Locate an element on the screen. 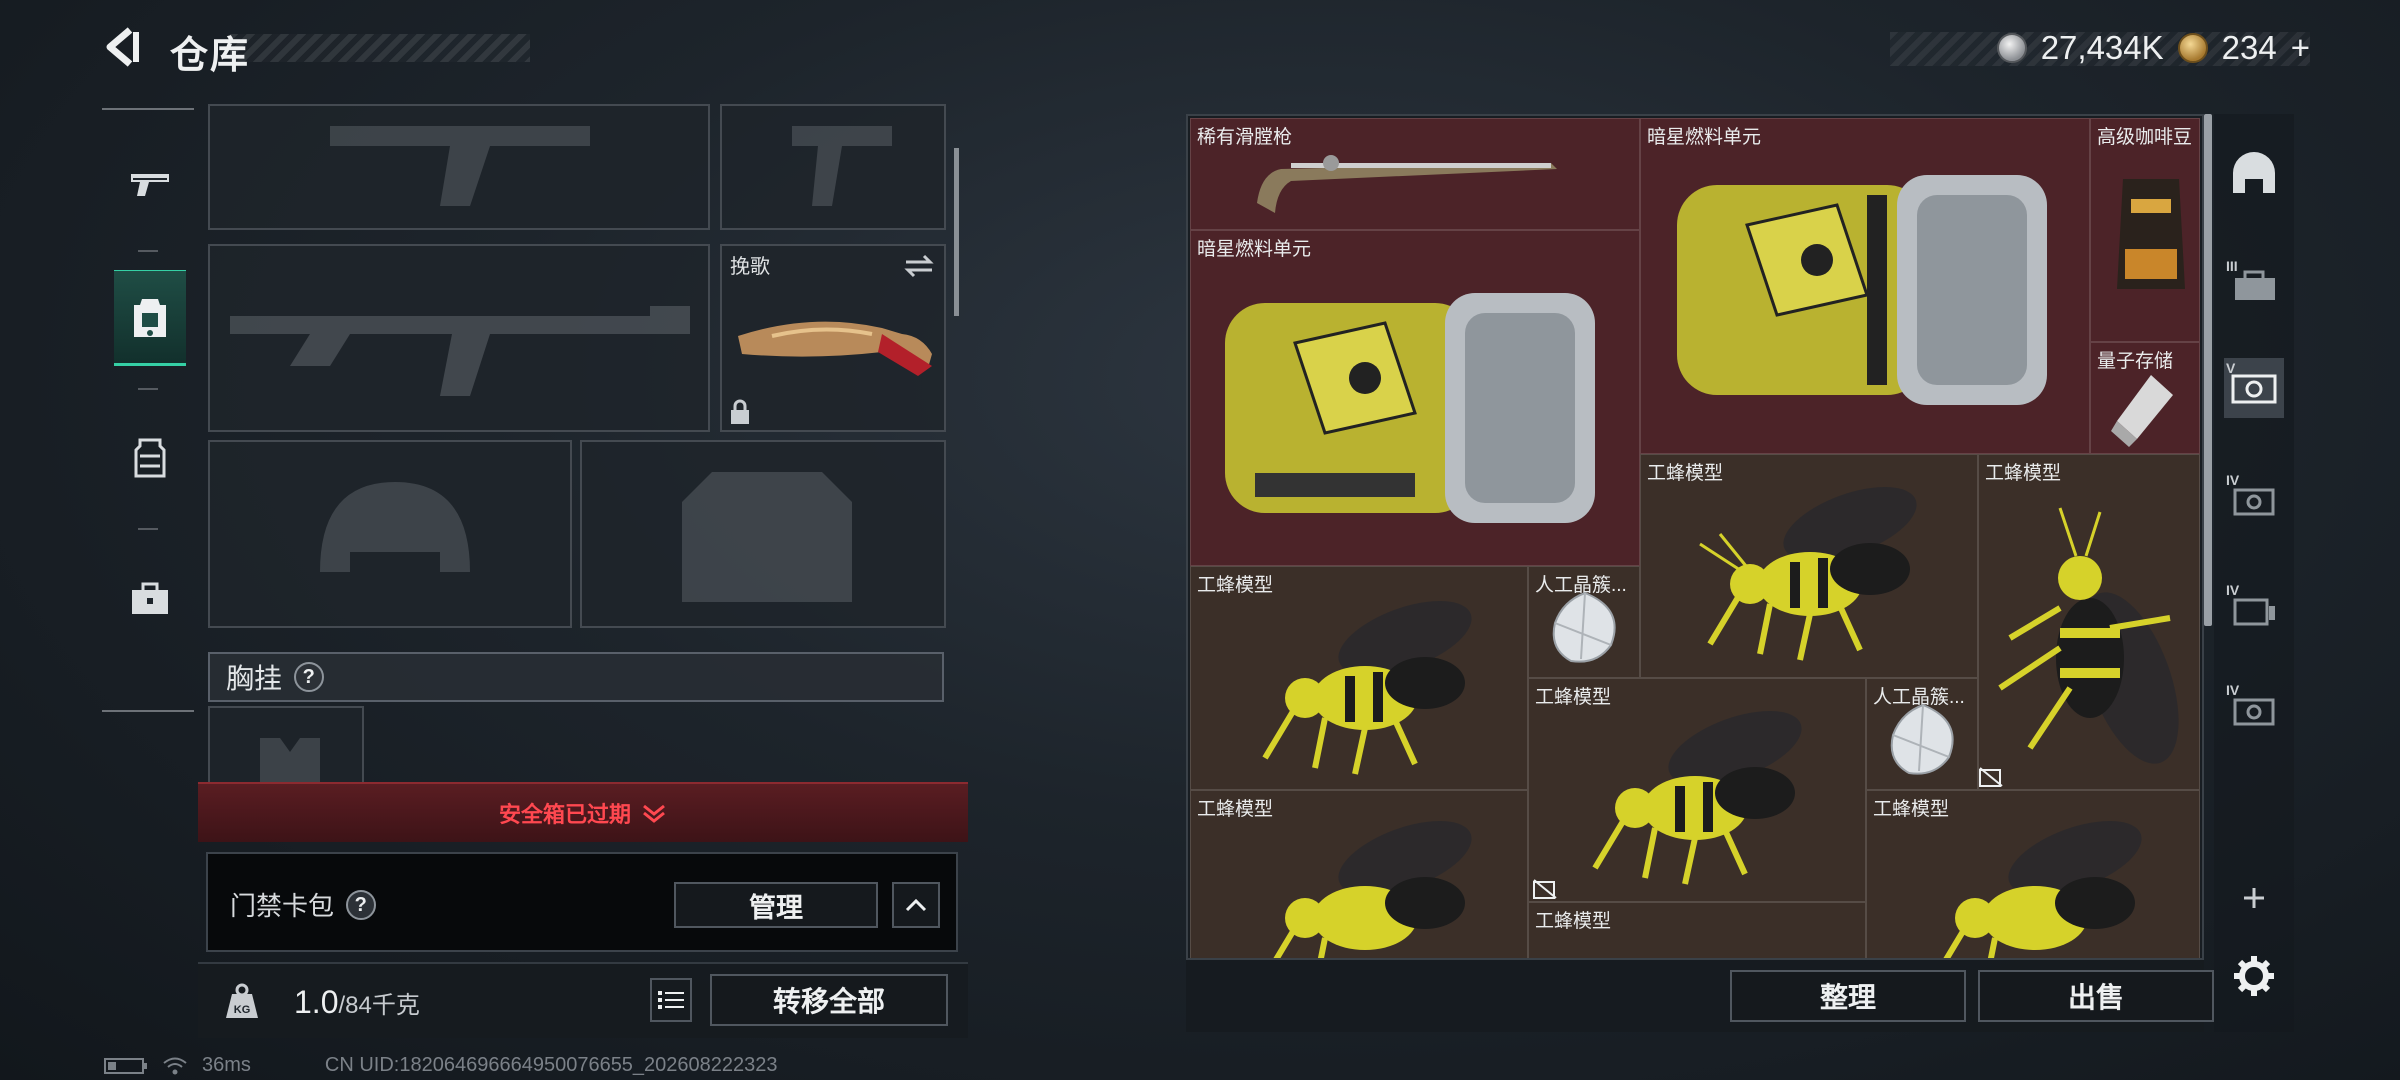  collapse-button is located at coordinates (916, 905).